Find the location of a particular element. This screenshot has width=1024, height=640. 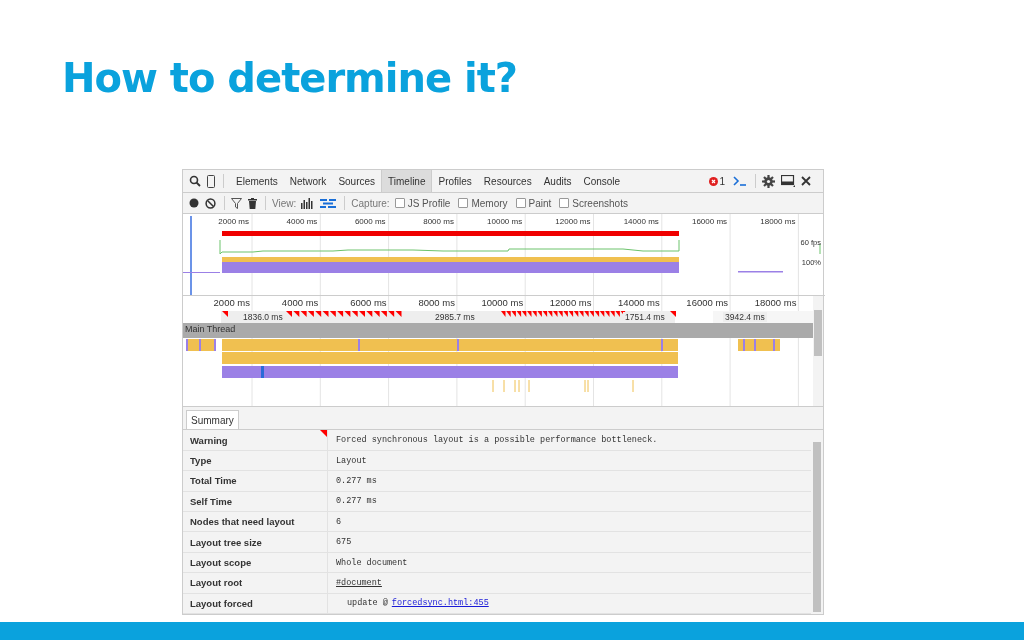

call-frame: update @ is located at coordinates (367, 603).